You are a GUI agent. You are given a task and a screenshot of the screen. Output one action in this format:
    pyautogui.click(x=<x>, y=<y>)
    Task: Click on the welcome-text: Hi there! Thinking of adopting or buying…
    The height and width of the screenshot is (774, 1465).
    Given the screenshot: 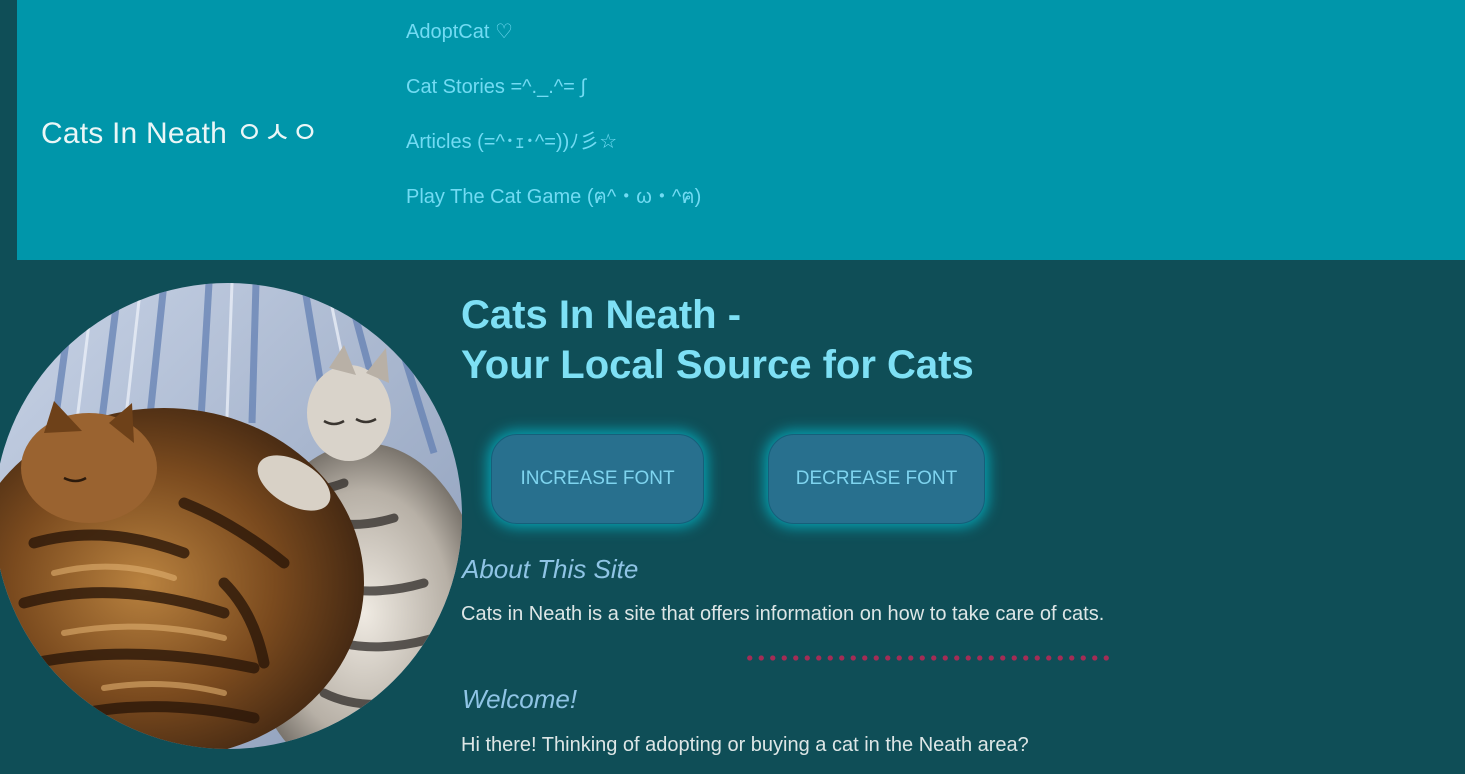 What is the action you would take?
    pyautogui.click(x=745, y=745)
    